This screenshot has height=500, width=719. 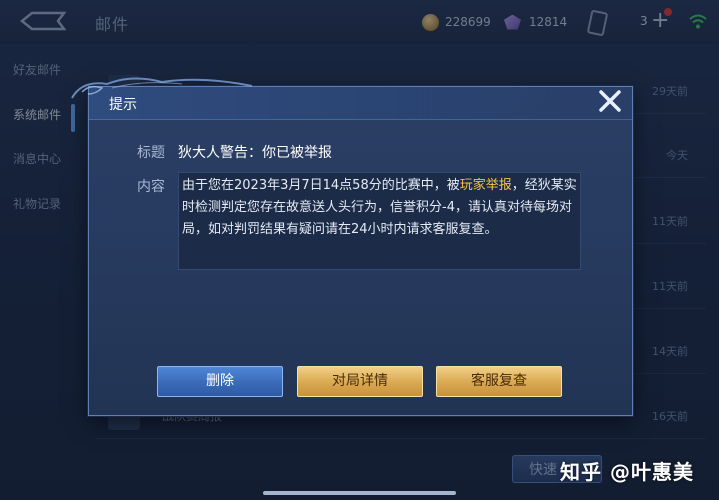 What do you see at coordinates (255, 153) in the screenshot?
I see `subject-text: 狄大人警告：你已被举报` at bounding box center [255, 153].